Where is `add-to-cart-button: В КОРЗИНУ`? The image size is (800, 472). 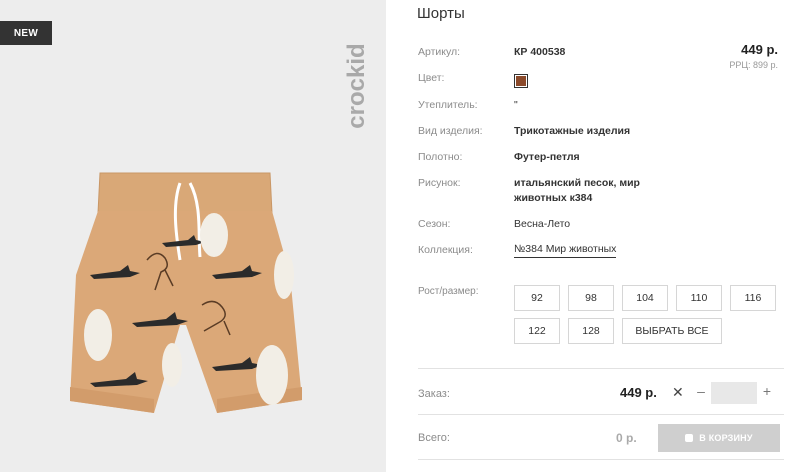
add-to-cart-button: В КОРЗИНУ is located at coordinates (719, 438).